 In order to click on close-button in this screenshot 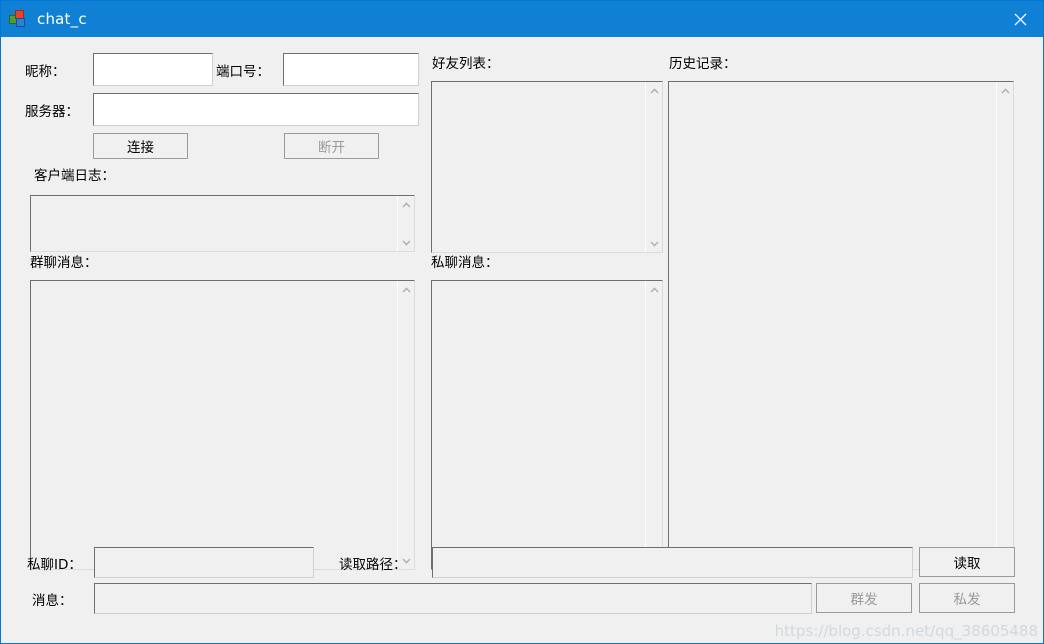, I will do `click(1020, 19)`.